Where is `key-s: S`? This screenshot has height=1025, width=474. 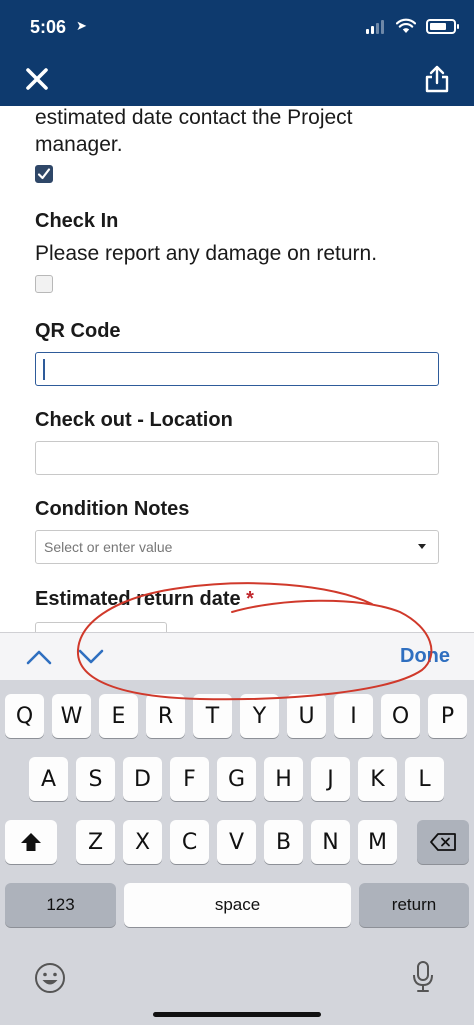
key-s: S is located at coordinates (95, 779).